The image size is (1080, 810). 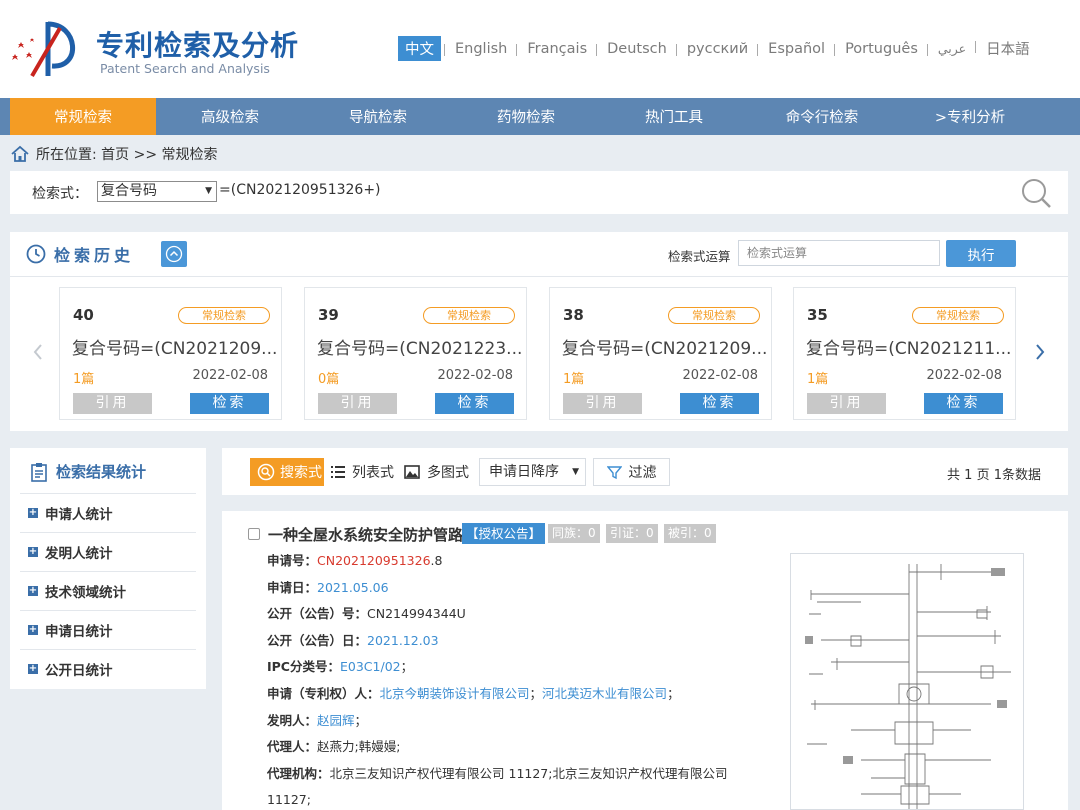 What do you see at coordinates (36, 254) in the screenshot?
I see `clock-icon` at bounding box center [36, 254].